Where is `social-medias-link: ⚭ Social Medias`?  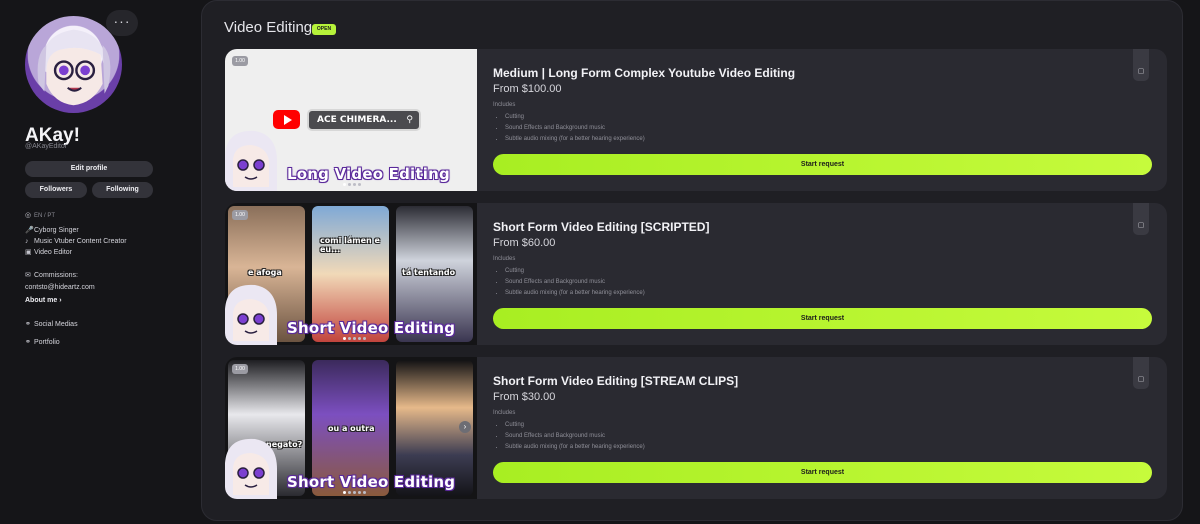
social-medias-link: ⚭ Social Medias is located at coordinates (51, 325).